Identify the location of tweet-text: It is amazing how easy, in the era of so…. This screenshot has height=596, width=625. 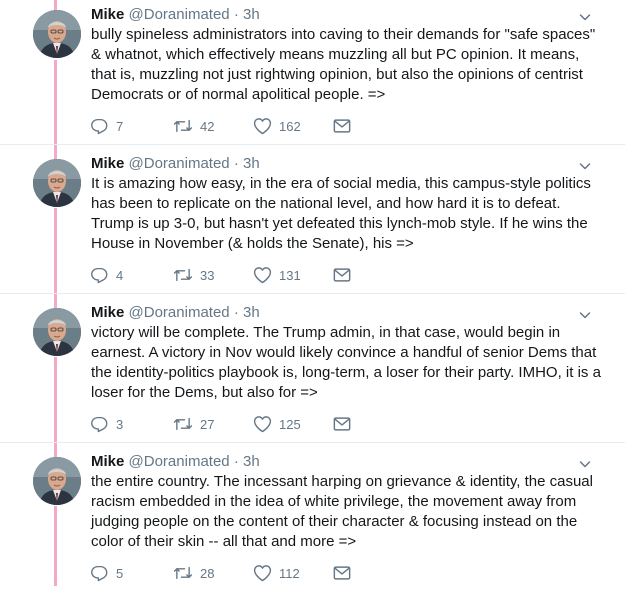
(341, 213).